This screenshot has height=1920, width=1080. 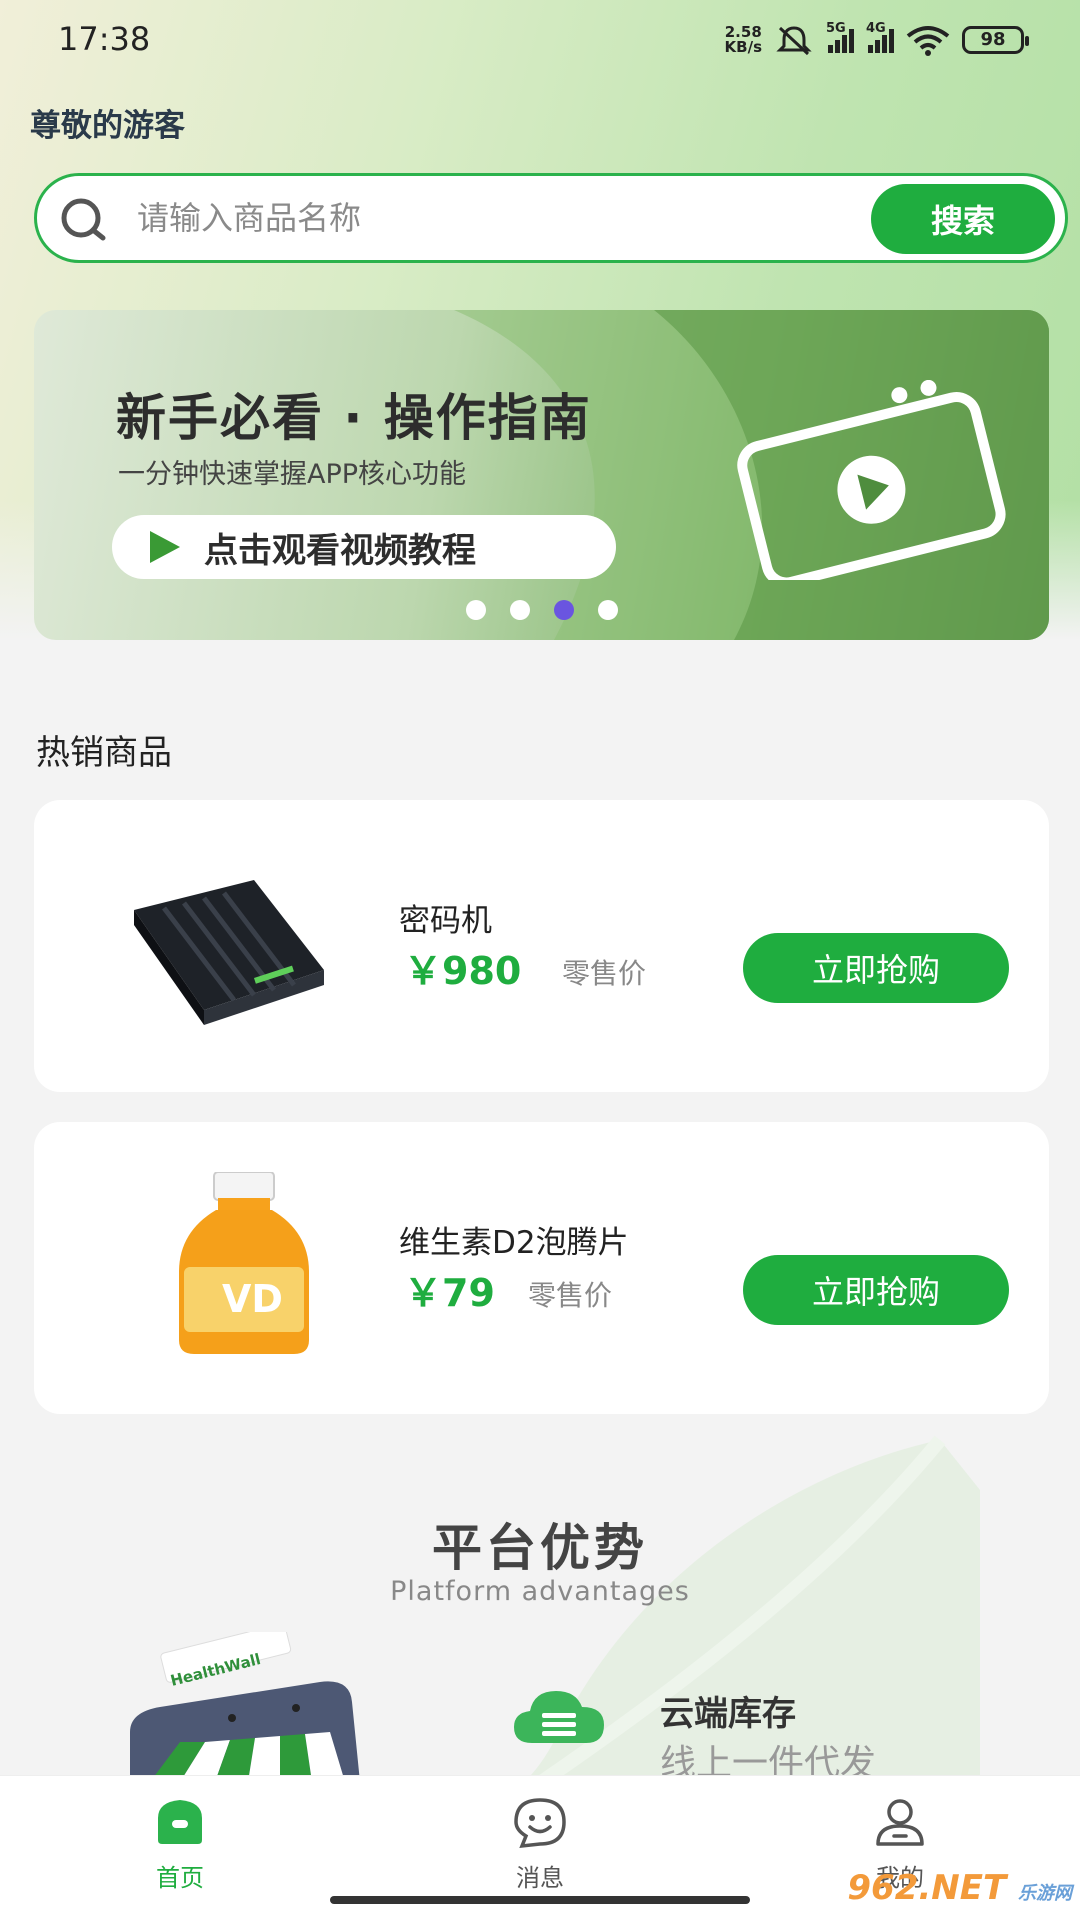 I want to click on video-player-icon, so click(x=871, y=480).